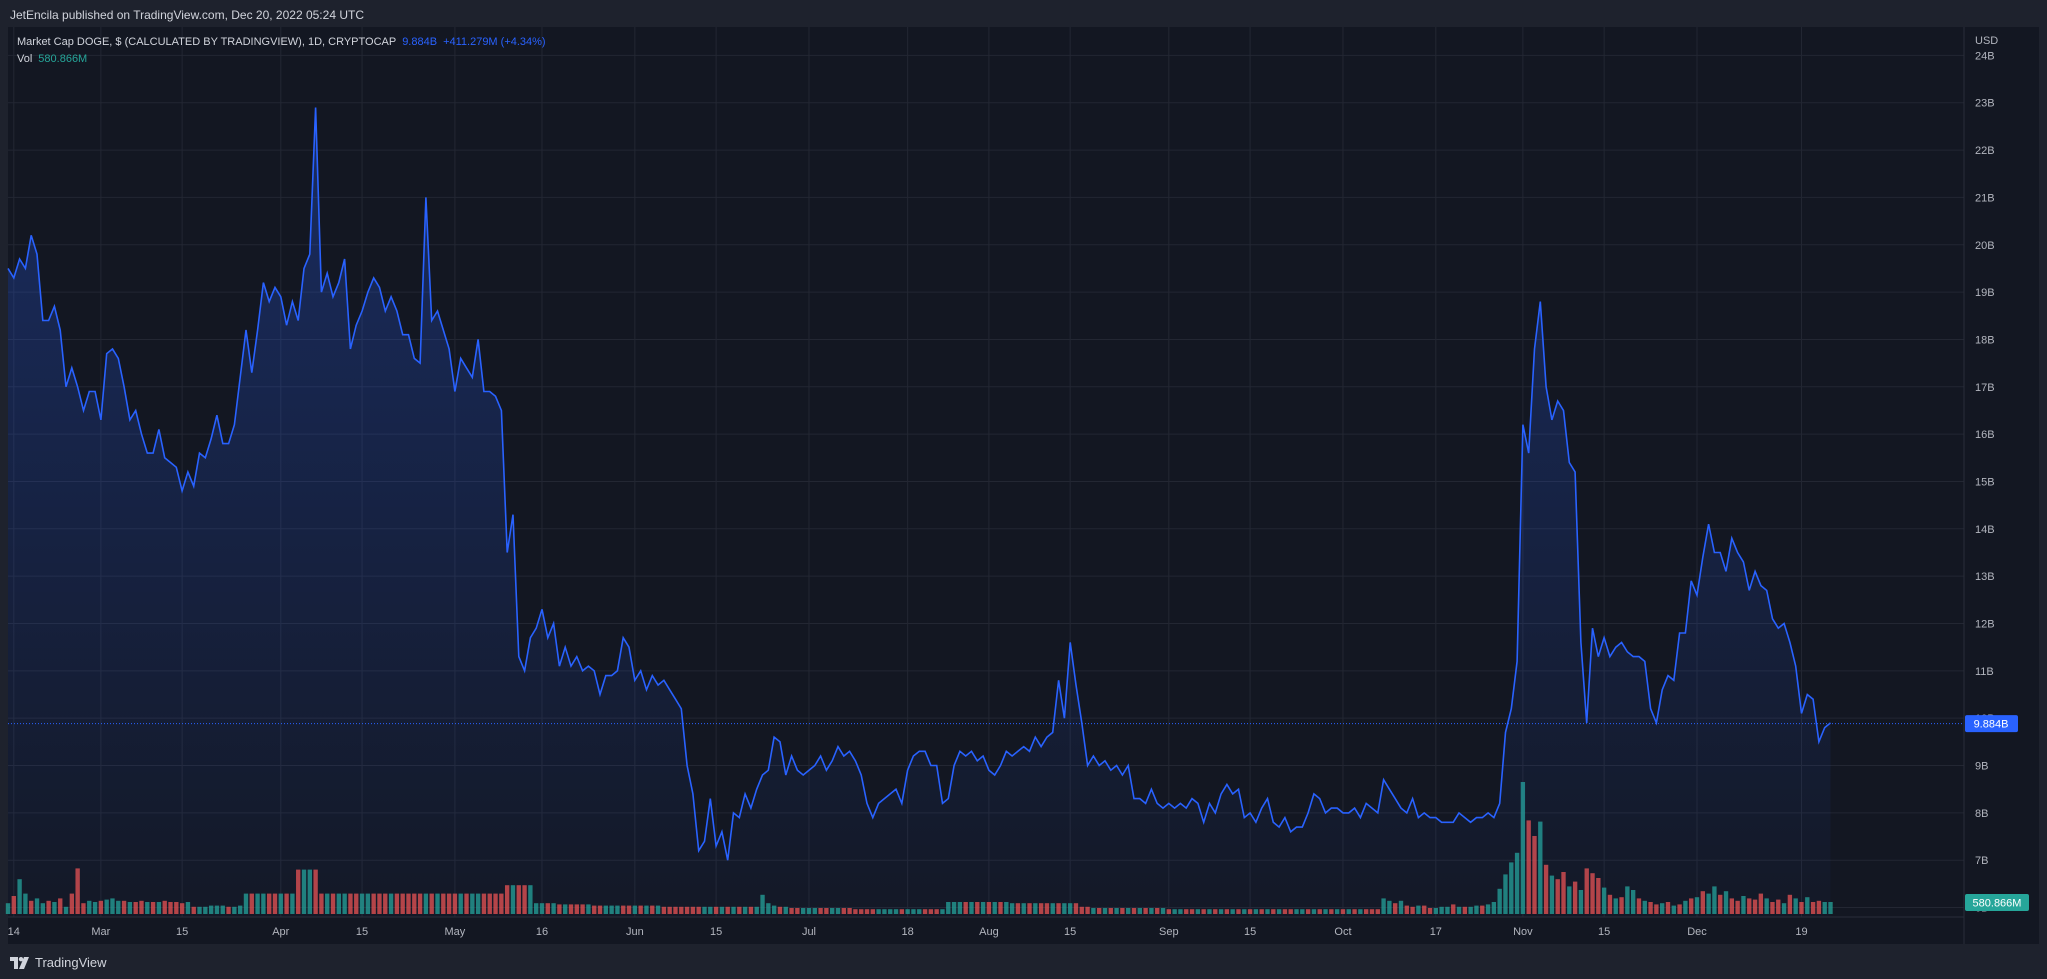  Describe the element at coordinates (1169, 932) in the screenshot. I see `x-tick-label: Sep` at that location.